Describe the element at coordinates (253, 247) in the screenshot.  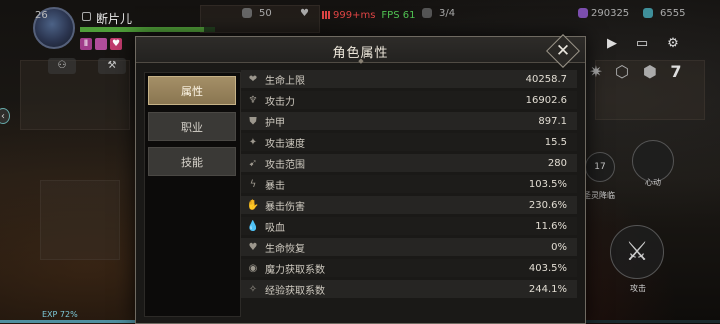
I see `regen-icon: ♥` at that location.